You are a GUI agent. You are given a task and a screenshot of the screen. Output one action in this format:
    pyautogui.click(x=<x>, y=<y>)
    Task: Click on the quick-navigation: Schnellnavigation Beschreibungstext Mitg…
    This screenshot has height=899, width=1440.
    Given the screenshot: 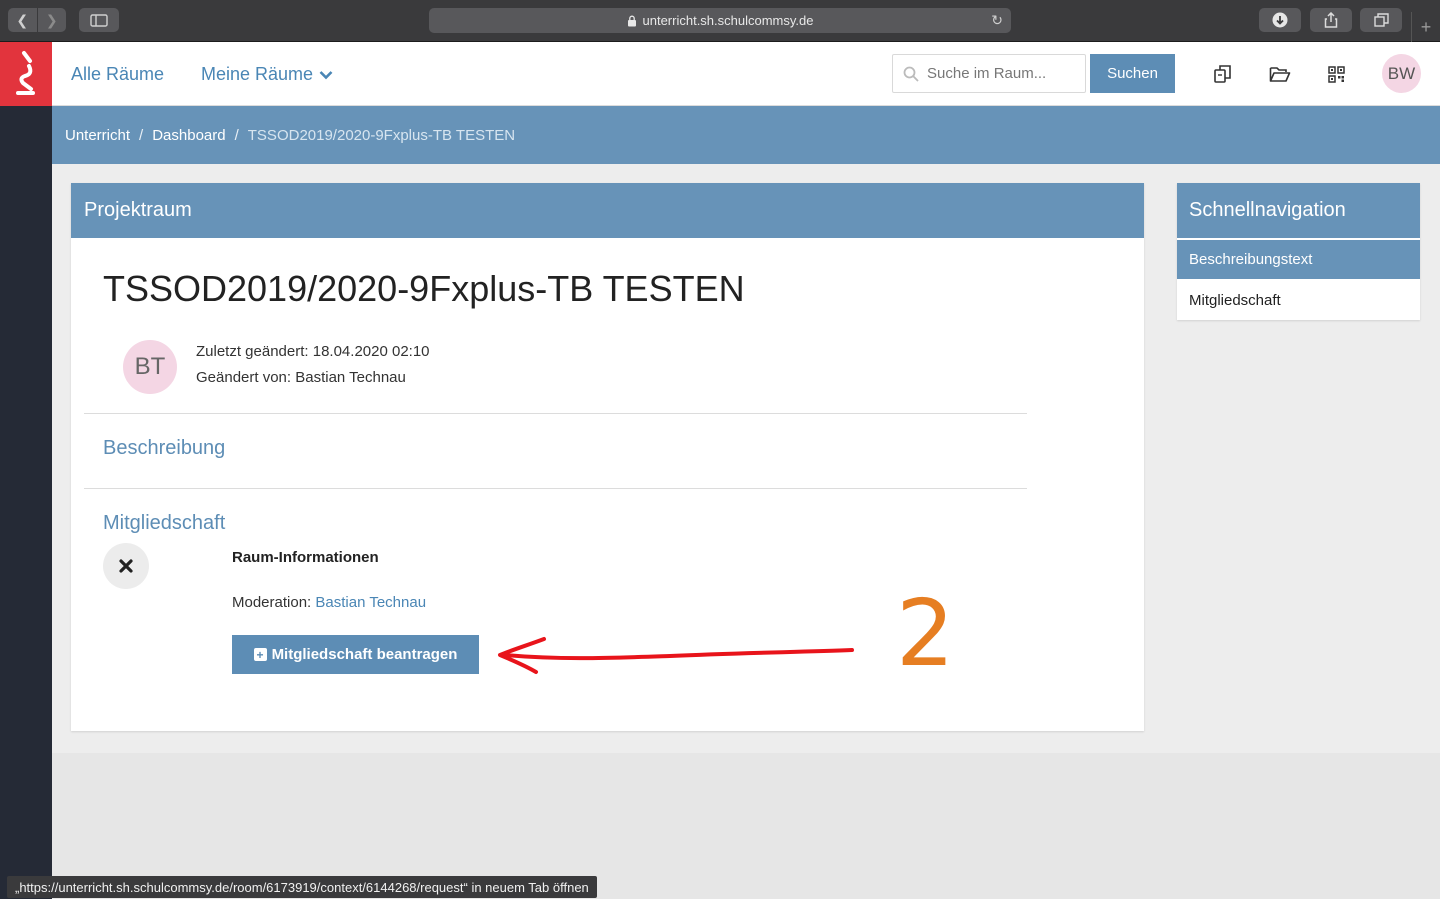 What is the action you would take?
    pyautogui.click(x=1298, y=251)
    